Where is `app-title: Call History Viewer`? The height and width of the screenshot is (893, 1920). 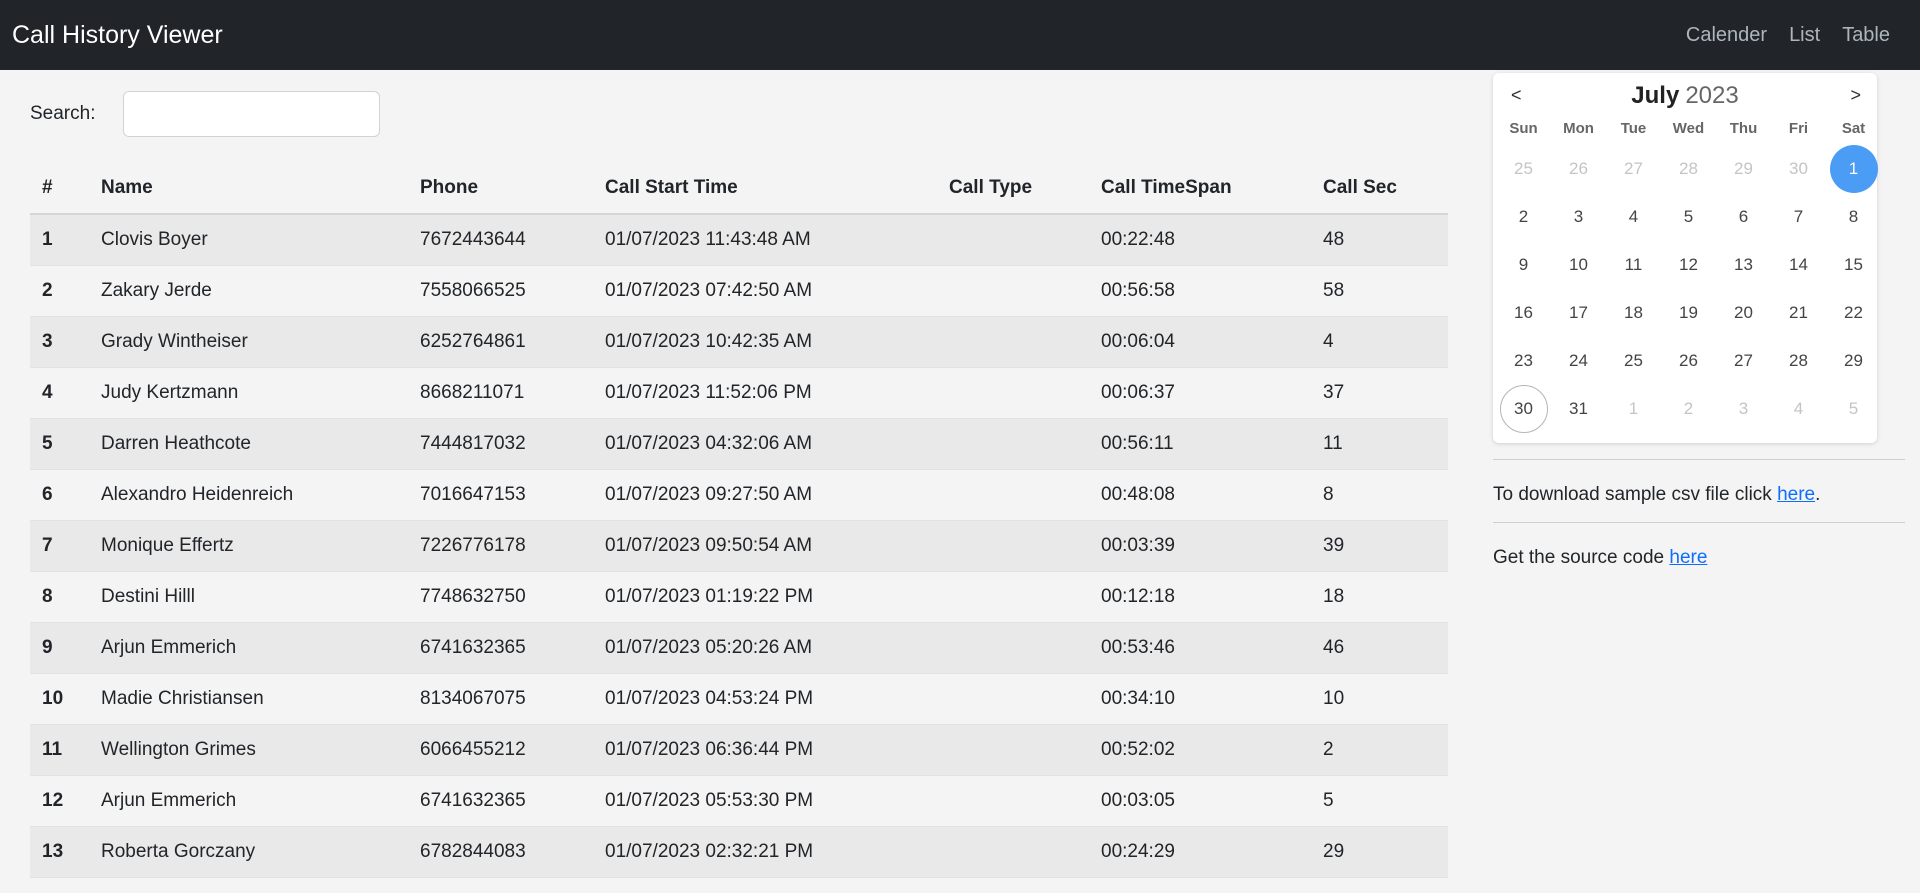 app-title: Call History Viewer is located at coordinates (117, 35).